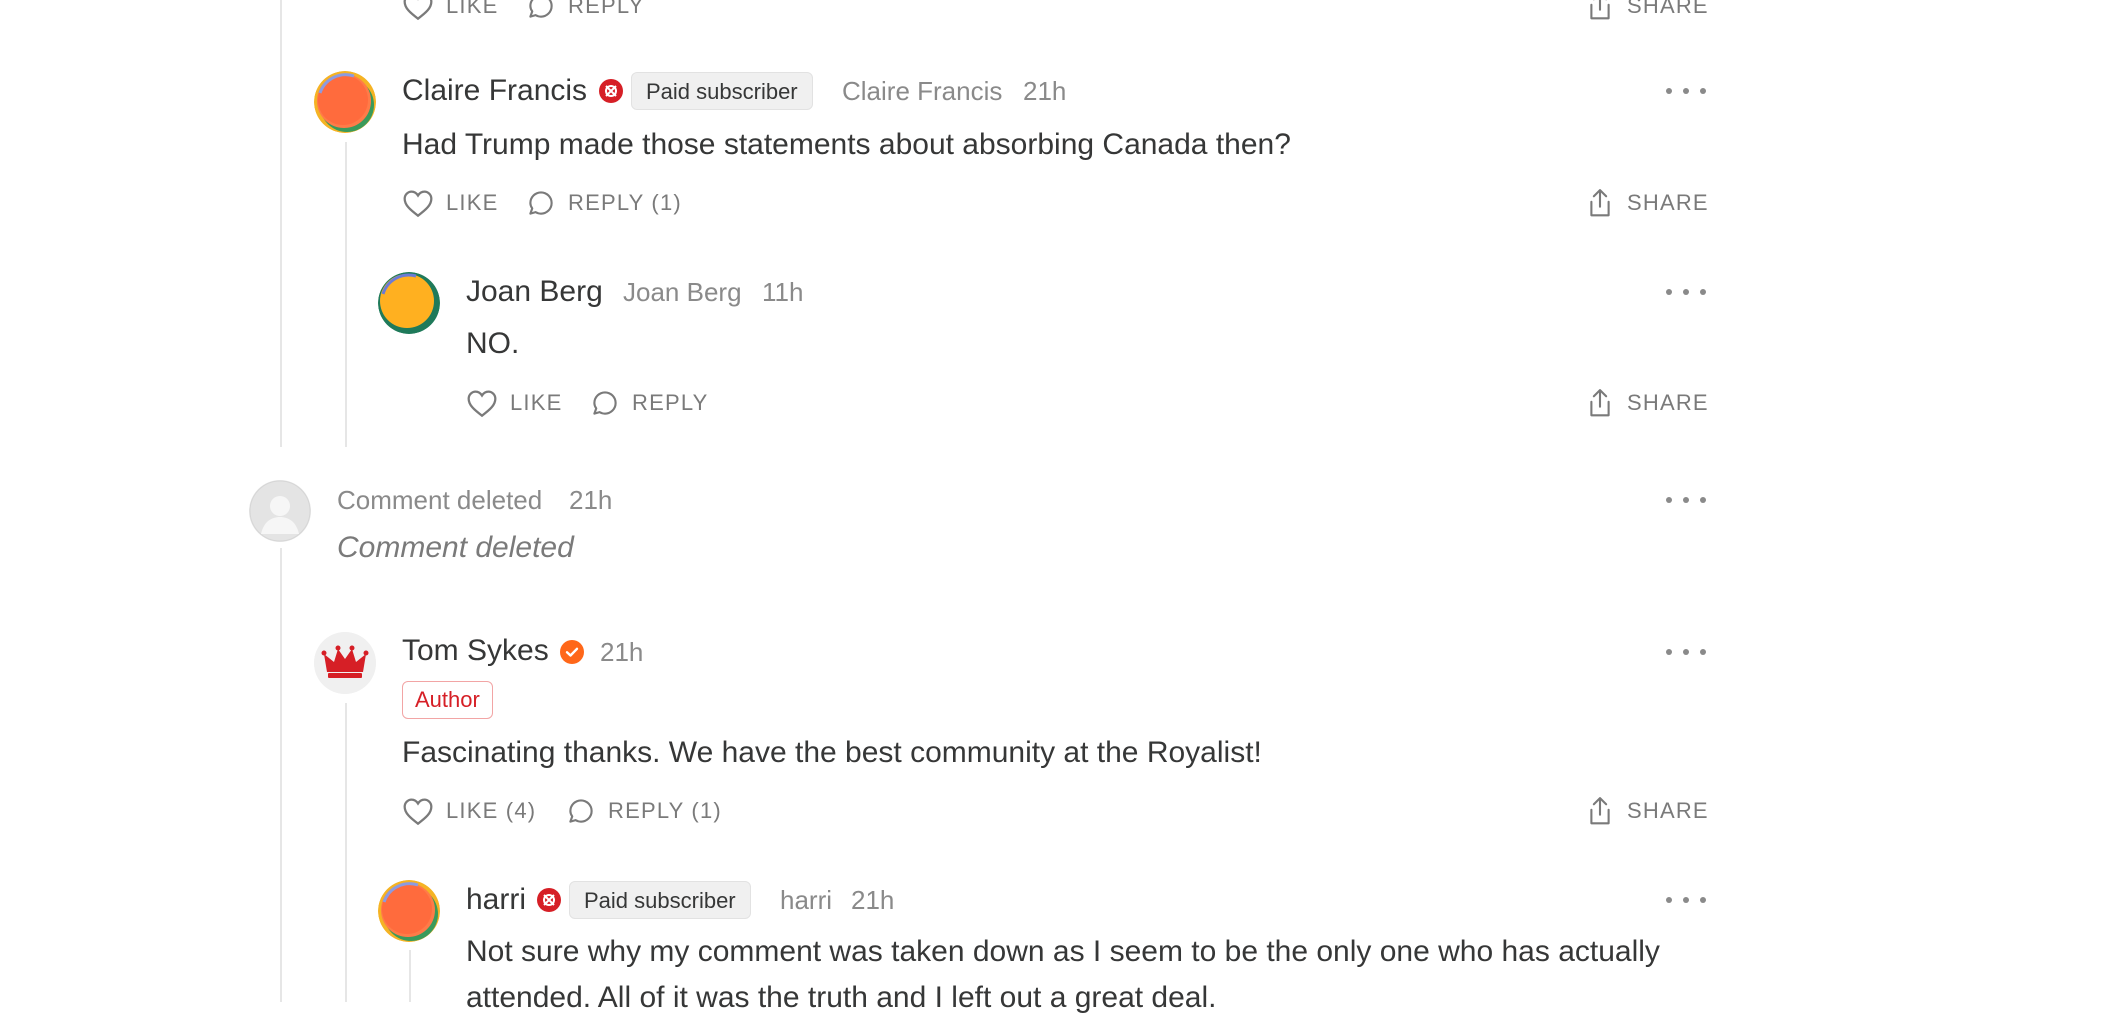 This screenshot has width=2110, height=1019. What do you see at coordinates (440, 500) in the screenshot?
I see `deleted-comment-header: Comment deleted` at bounding box center [440, 500].